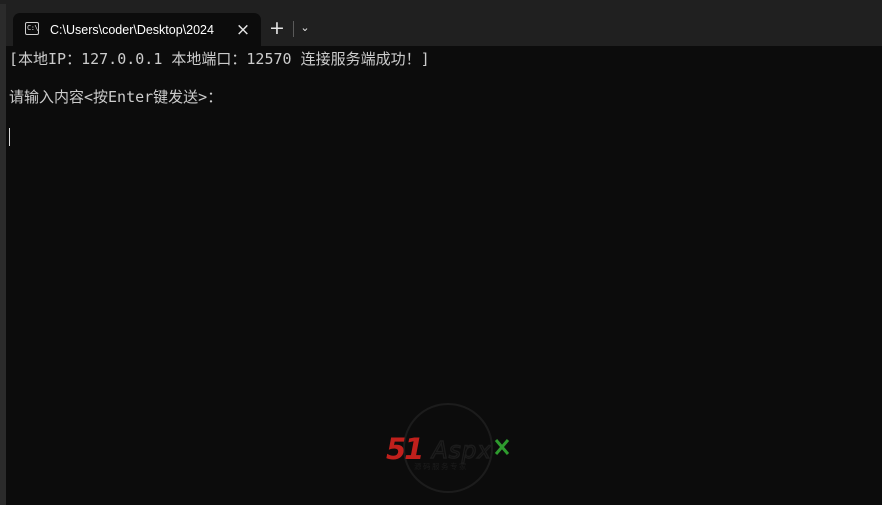 This screenshot has width=882, height=505. I want to click on tab-bar: C:\ C:\Users\coder\Desktop\2024 × + ⌄, so click(444, 25).